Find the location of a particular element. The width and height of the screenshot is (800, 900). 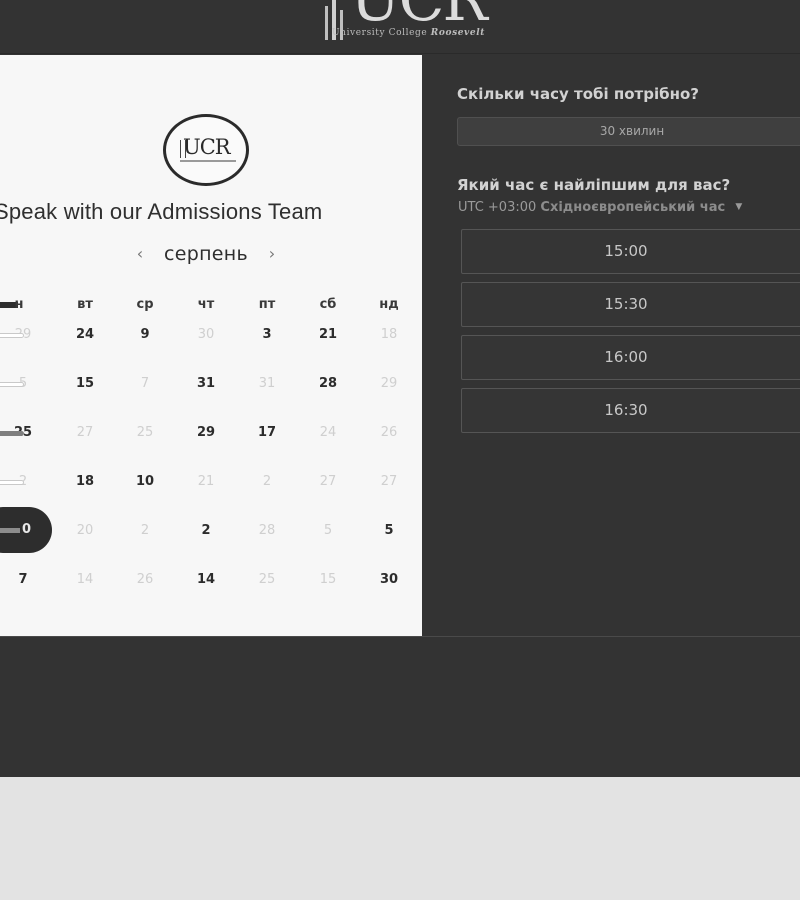

selected-day: 0 is located at coordinates (26, 530).